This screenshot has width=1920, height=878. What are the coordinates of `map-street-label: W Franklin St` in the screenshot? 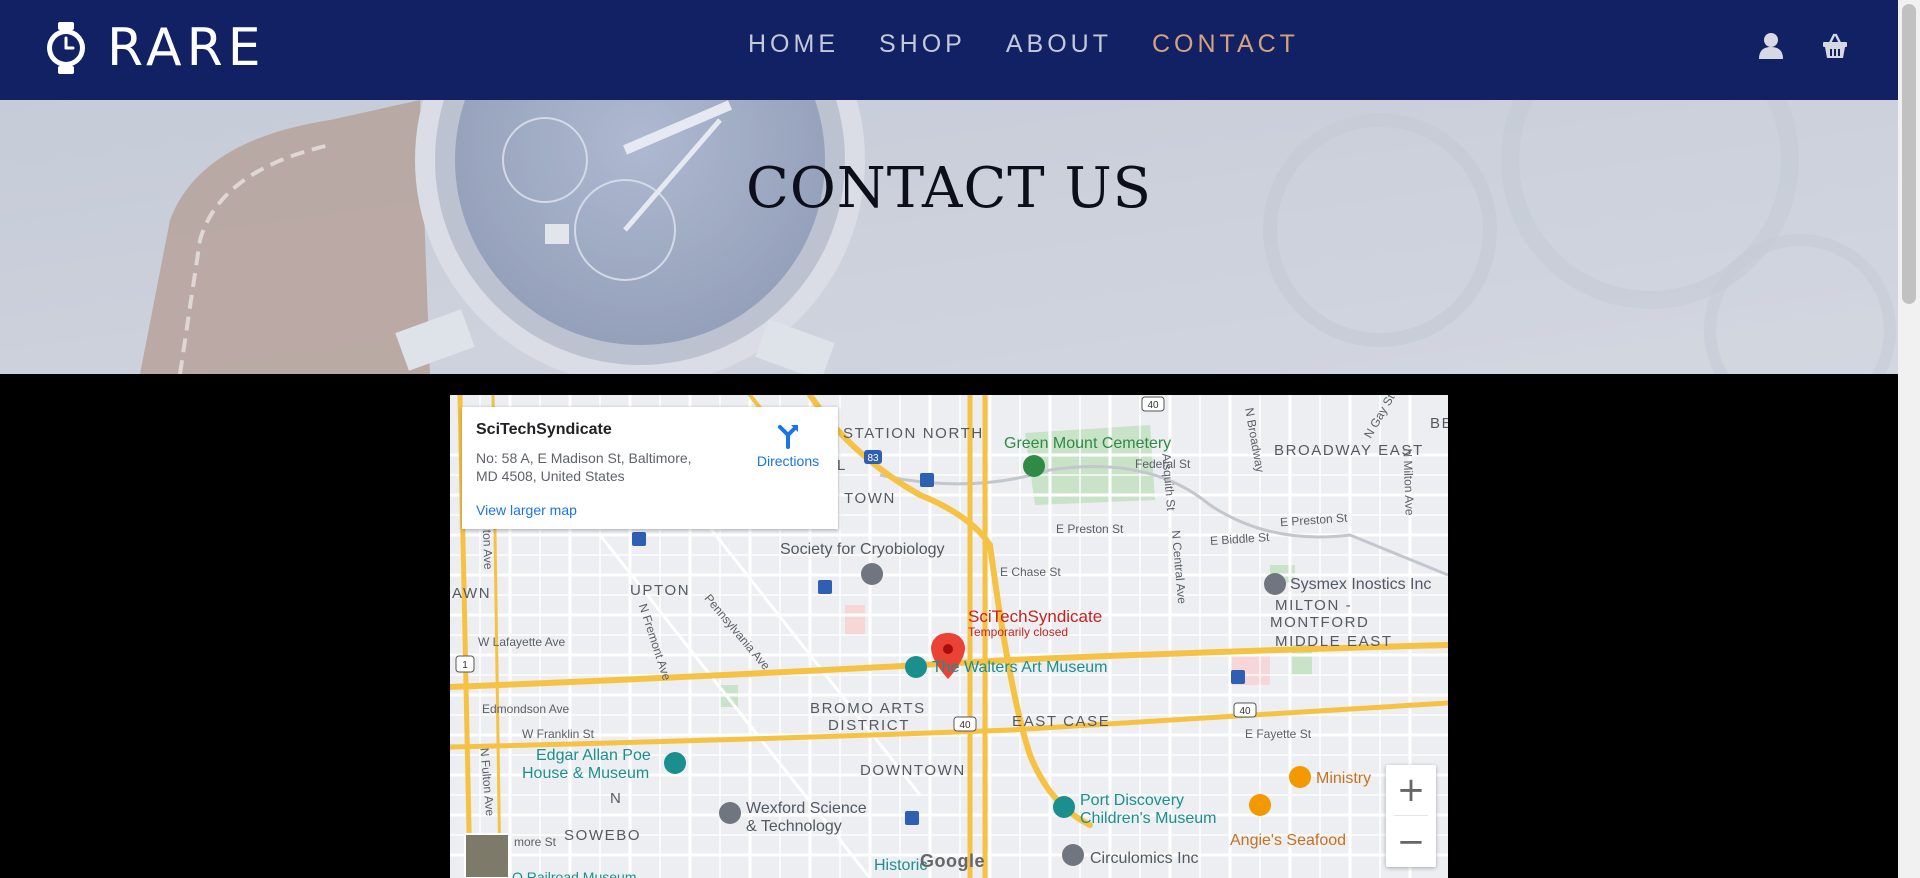 It's located at (558, 734).